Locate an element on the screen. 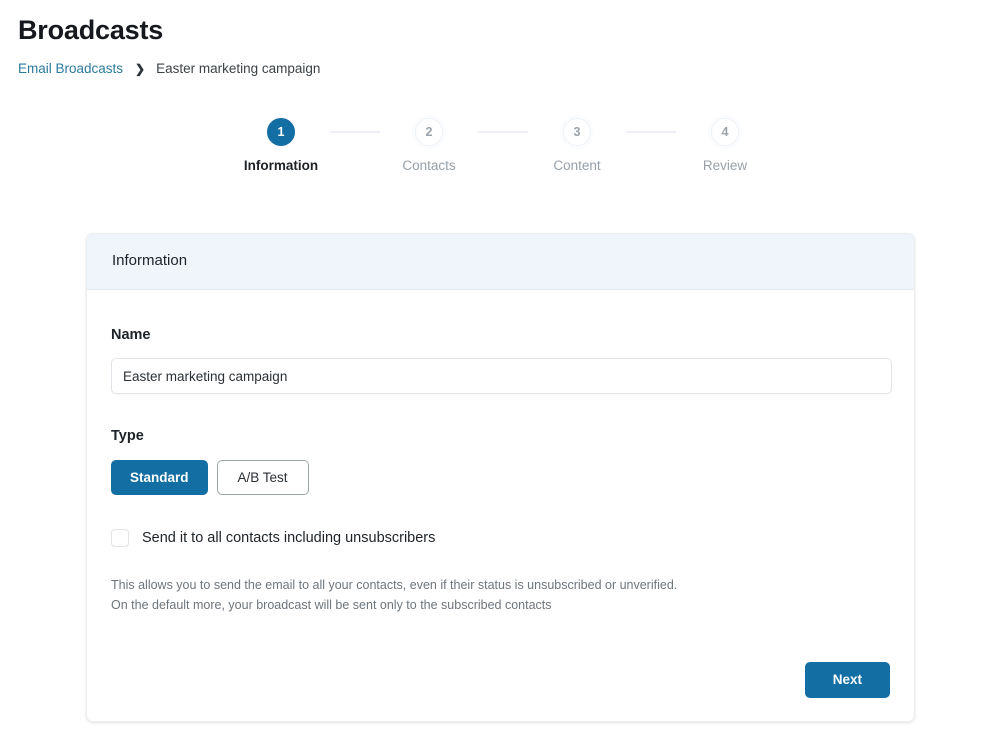  step-content: 3 Content is located at coordinates (577, 146).